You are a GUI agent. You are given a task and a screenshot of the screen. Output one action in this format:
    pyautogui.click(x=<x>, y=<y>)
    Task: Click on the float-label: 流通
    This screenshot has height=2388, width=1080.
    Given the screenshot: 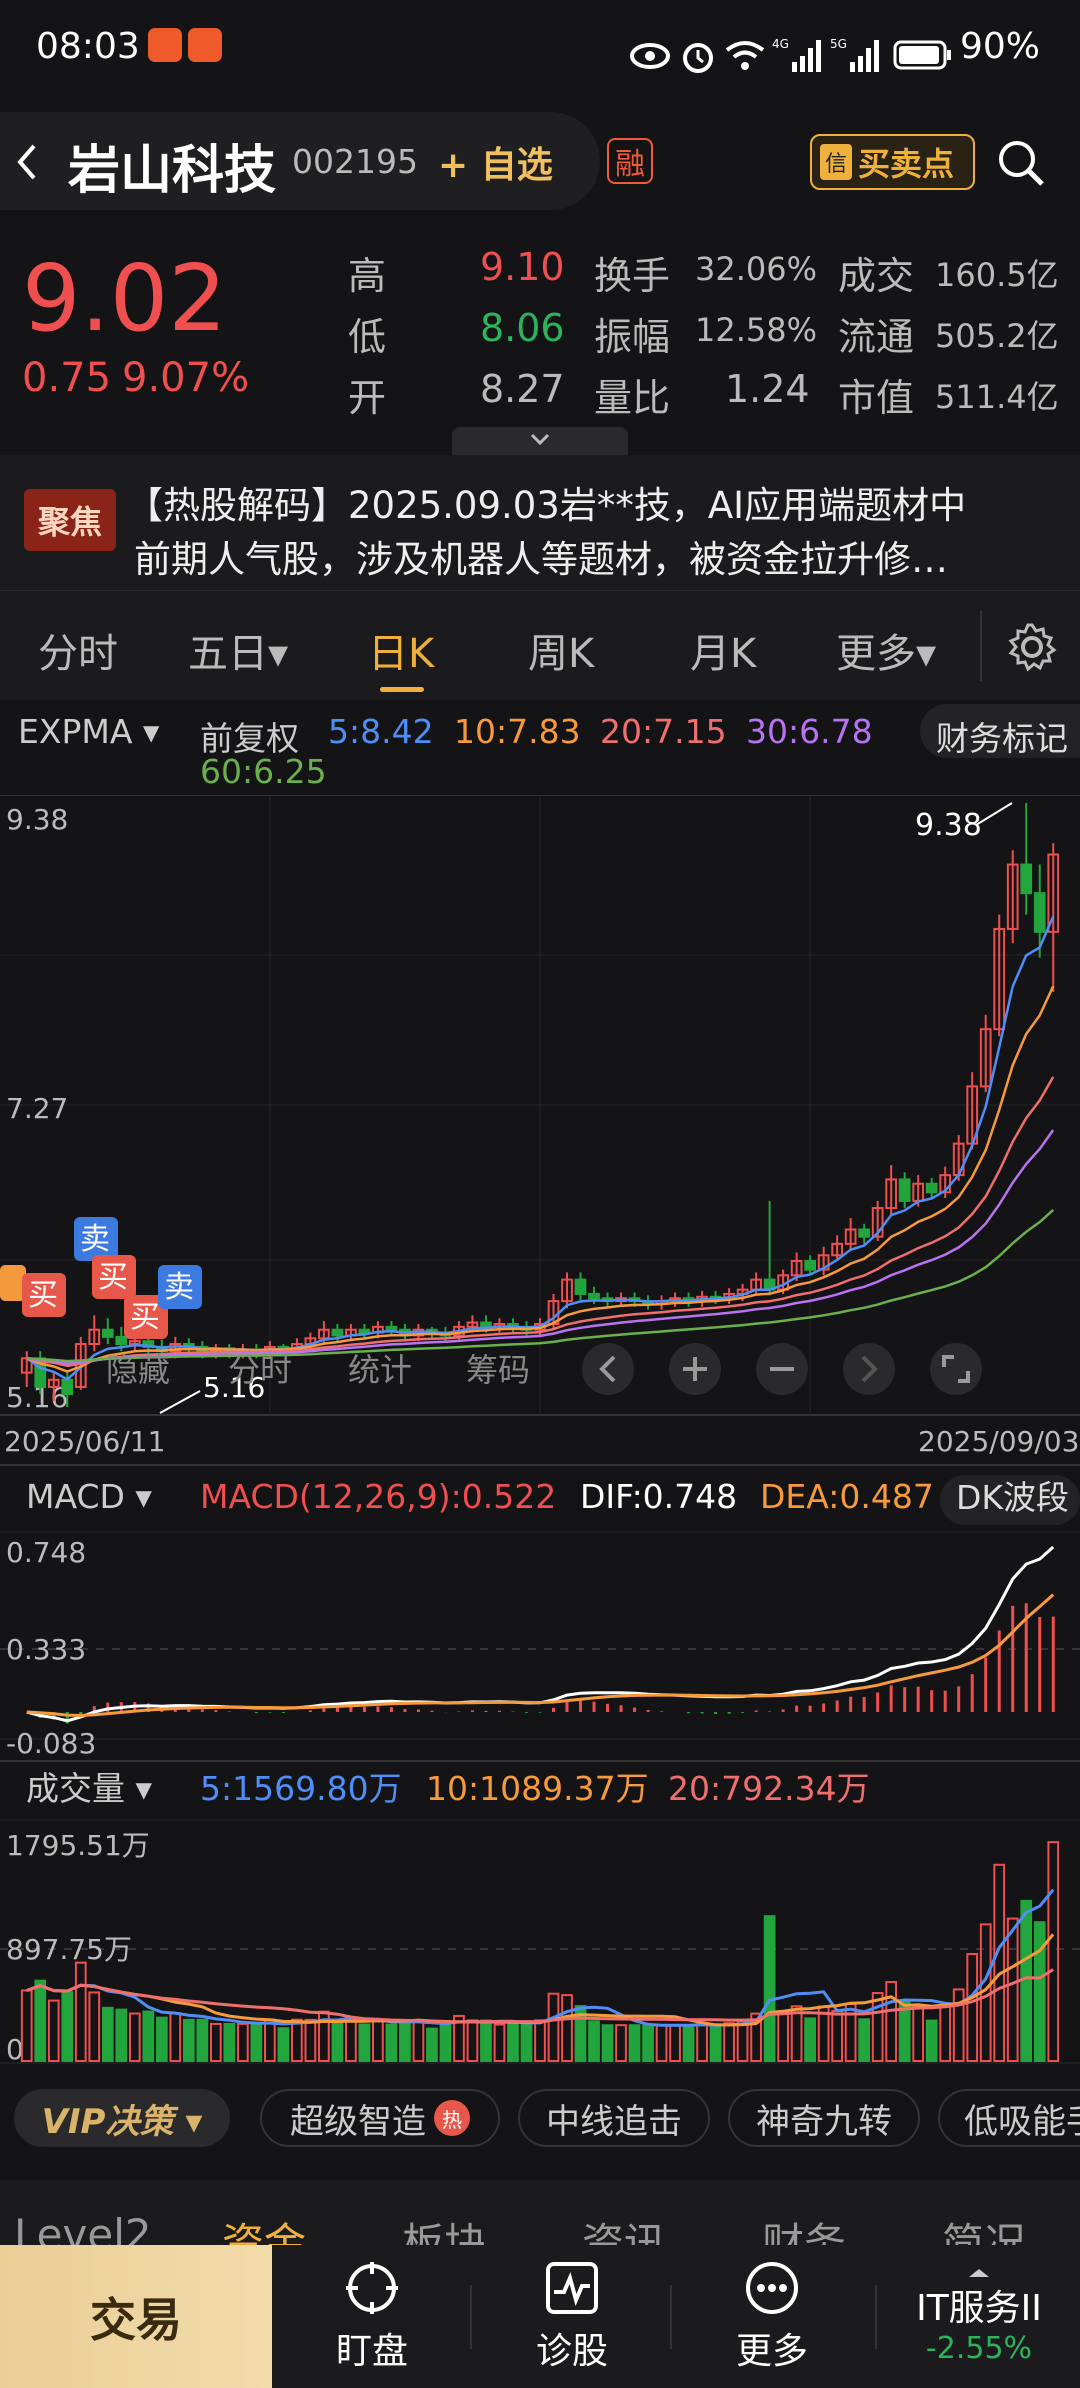 What is the action you would take?
    pyautogui.click(x=876, y=337)
    